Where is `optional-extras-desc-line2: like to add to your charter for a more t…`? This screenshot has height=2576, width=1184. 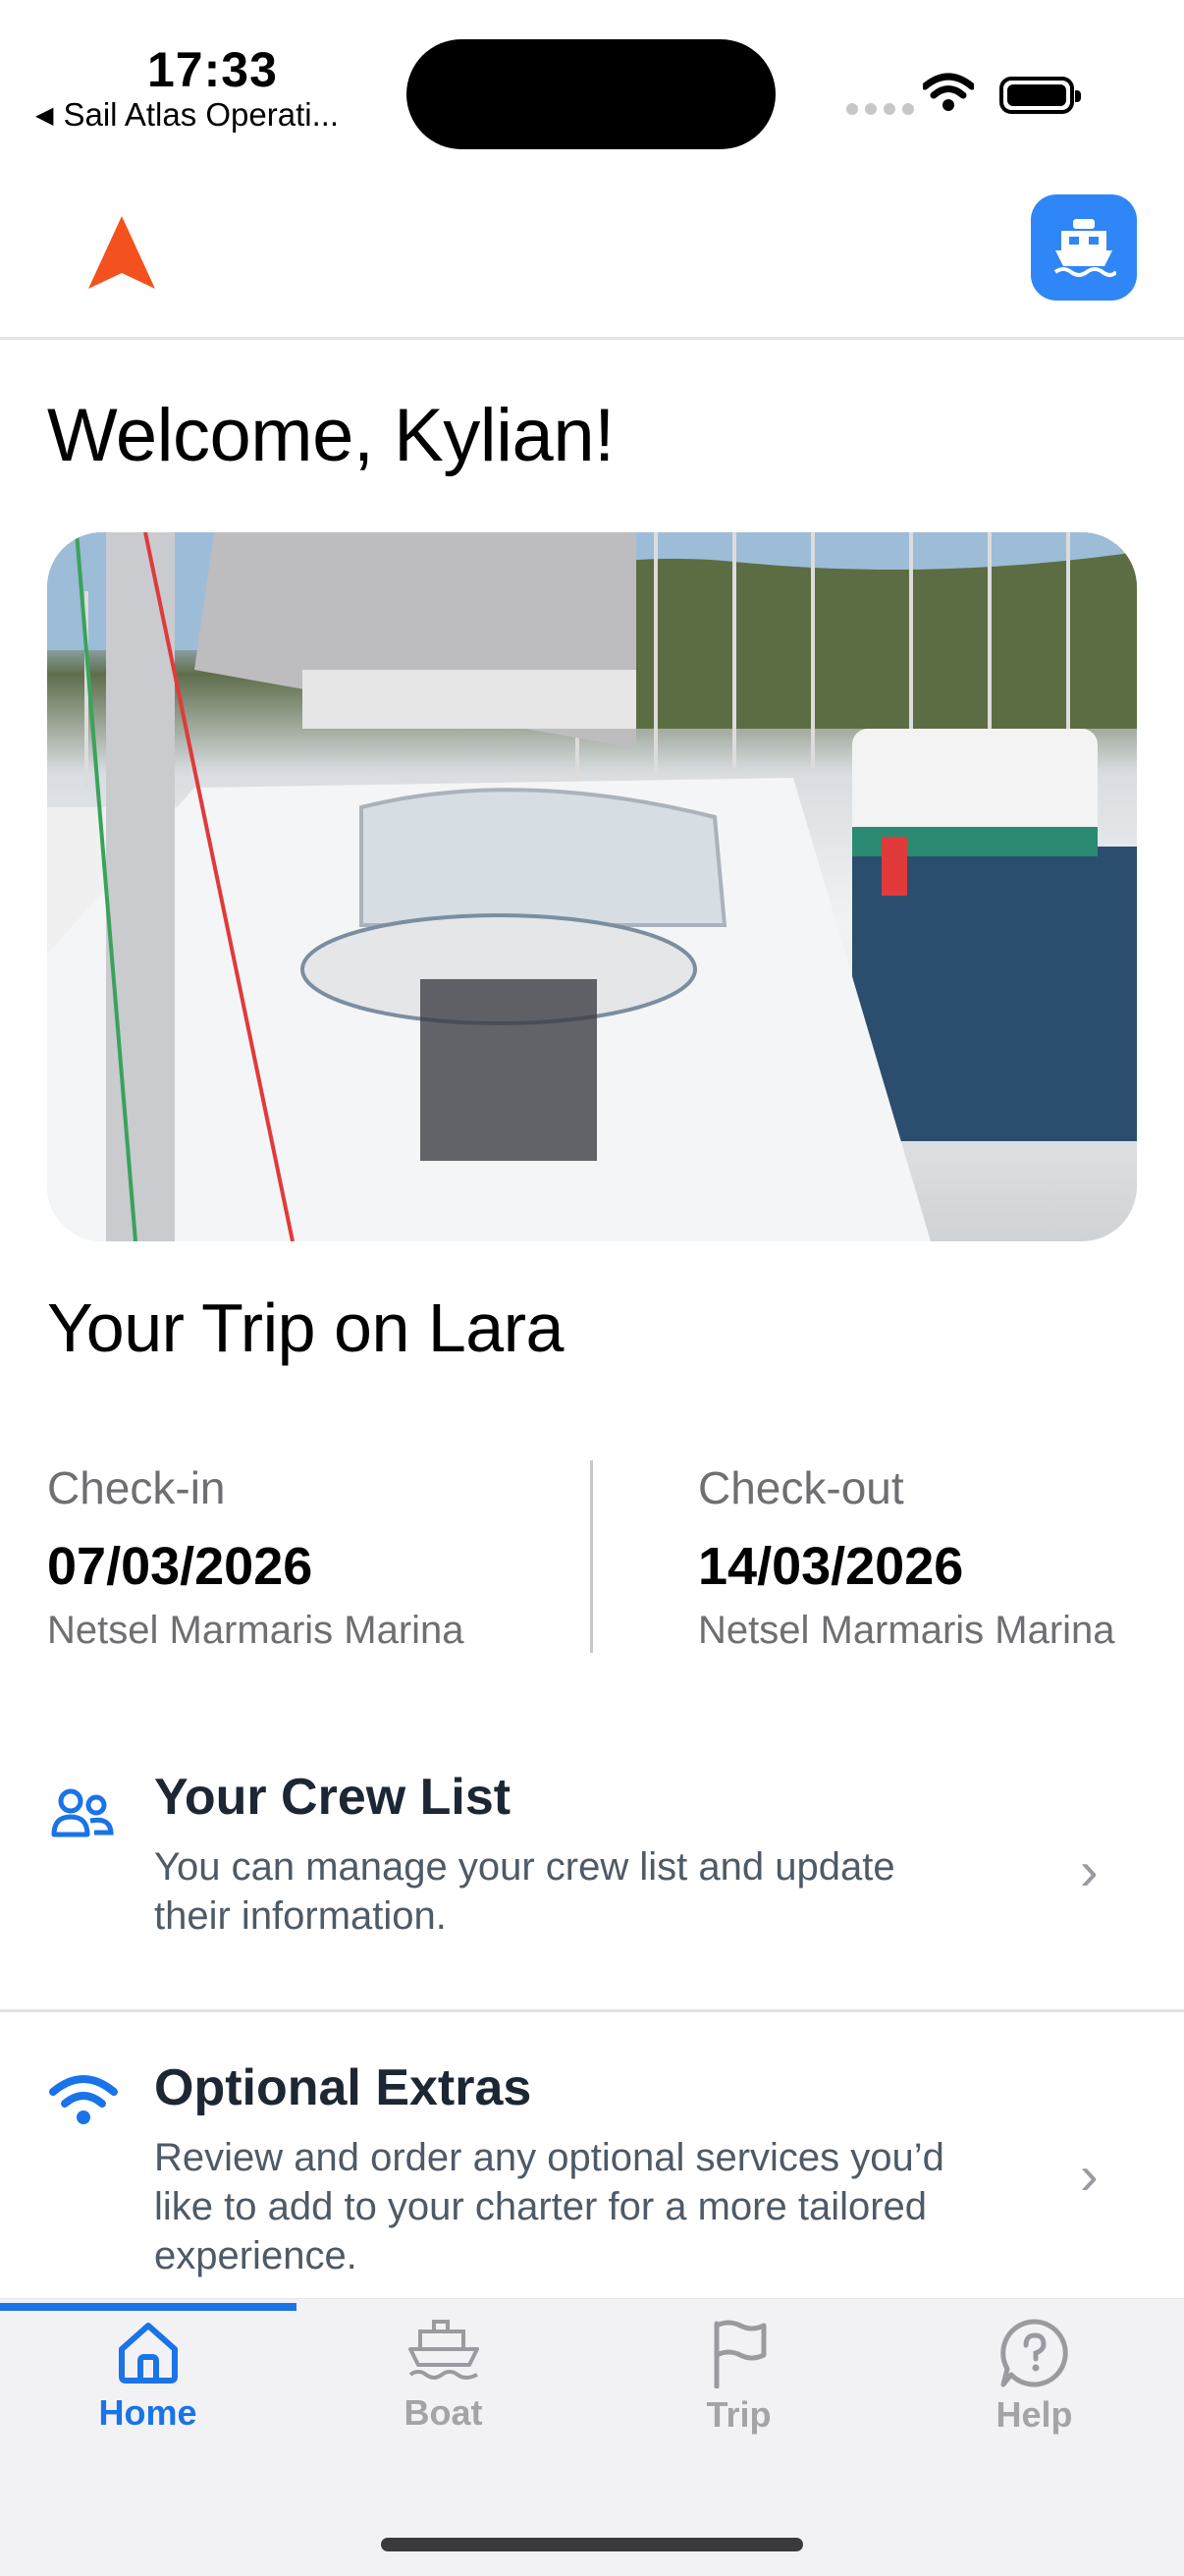 optional-extras-desc-line2: like to add to your charter for a more t… is located at coordinates (541, 2206).